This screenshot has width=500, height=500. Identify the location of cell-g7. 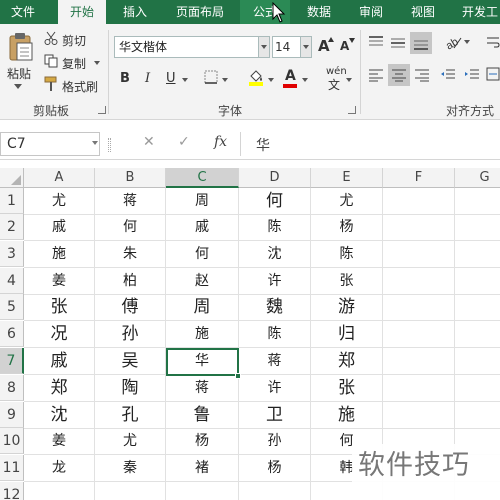
(477, 361).